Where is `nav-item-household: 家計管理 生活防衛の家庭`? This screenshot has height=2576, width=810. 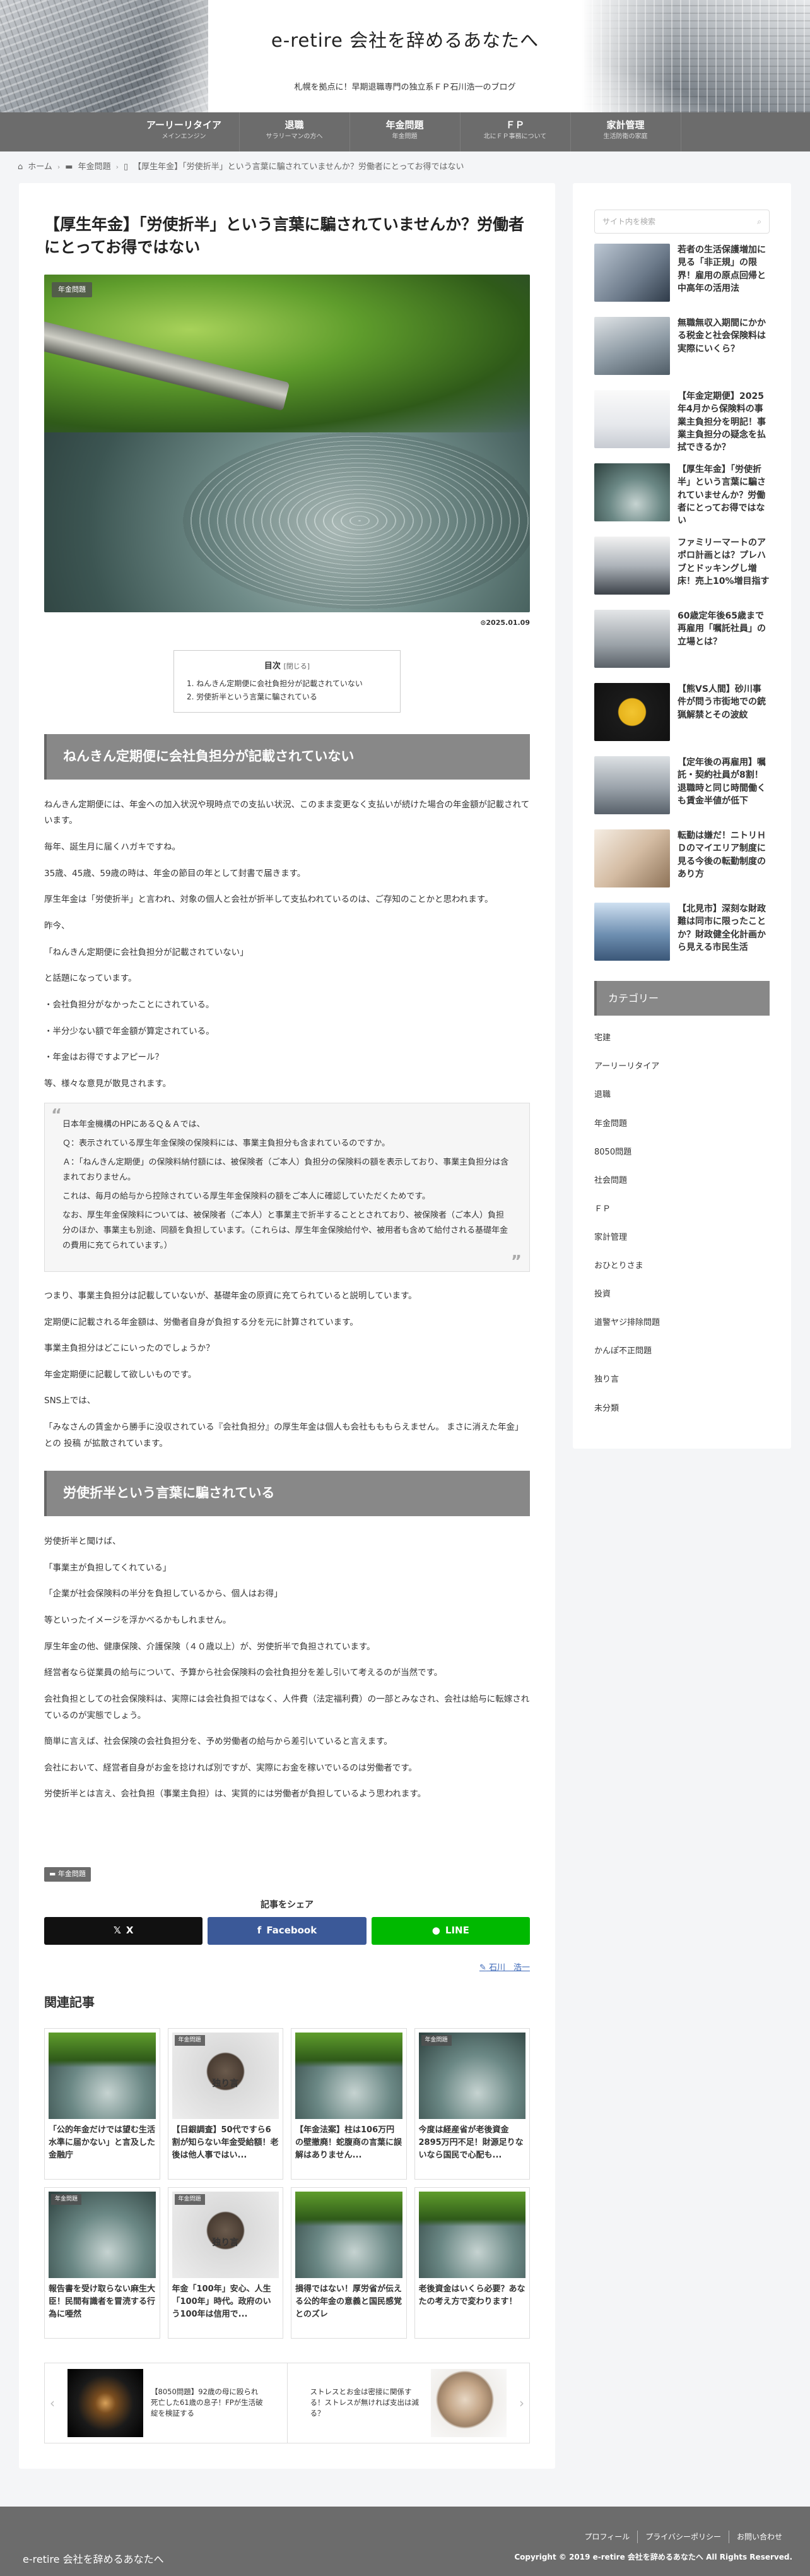 nav-item-household: 家計管理 生活防衛の家庭 is located at coordinates (626, 132).